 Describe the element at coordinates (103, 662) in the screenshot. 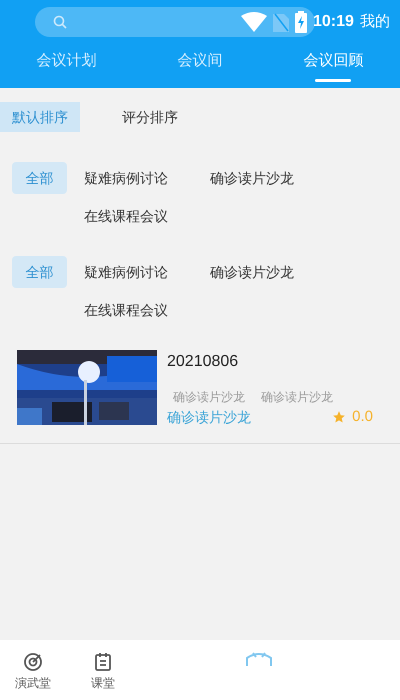

I see `notebook-icon` at that location.